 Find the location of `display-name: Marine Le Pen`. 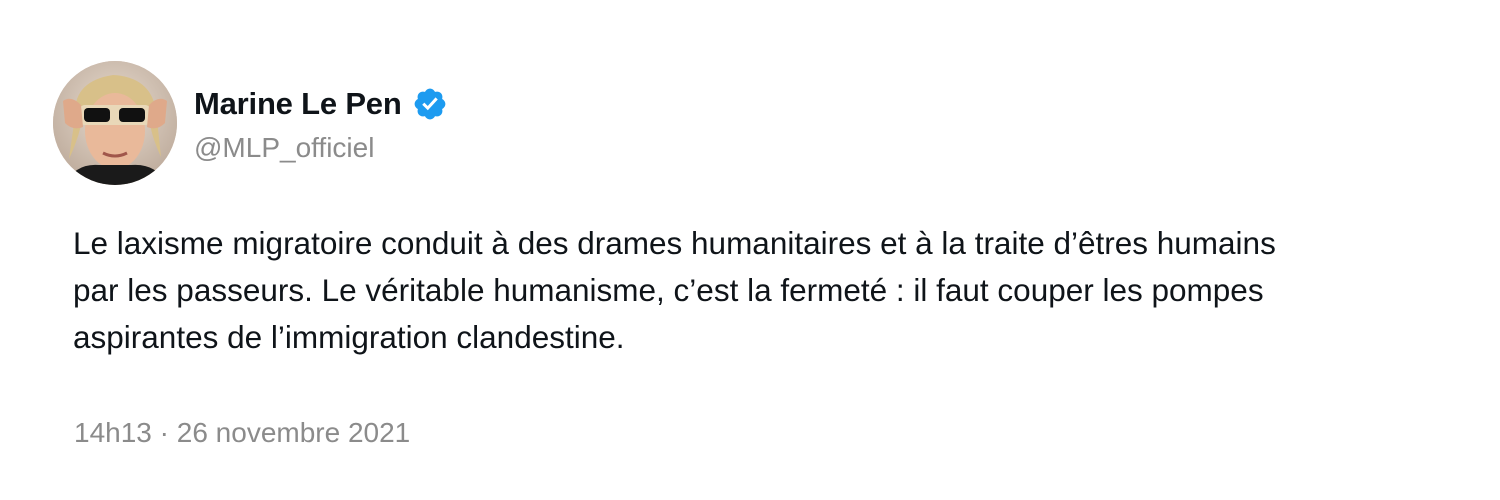

display-name: Marine Le Pen is located at coordinates (298, 104).